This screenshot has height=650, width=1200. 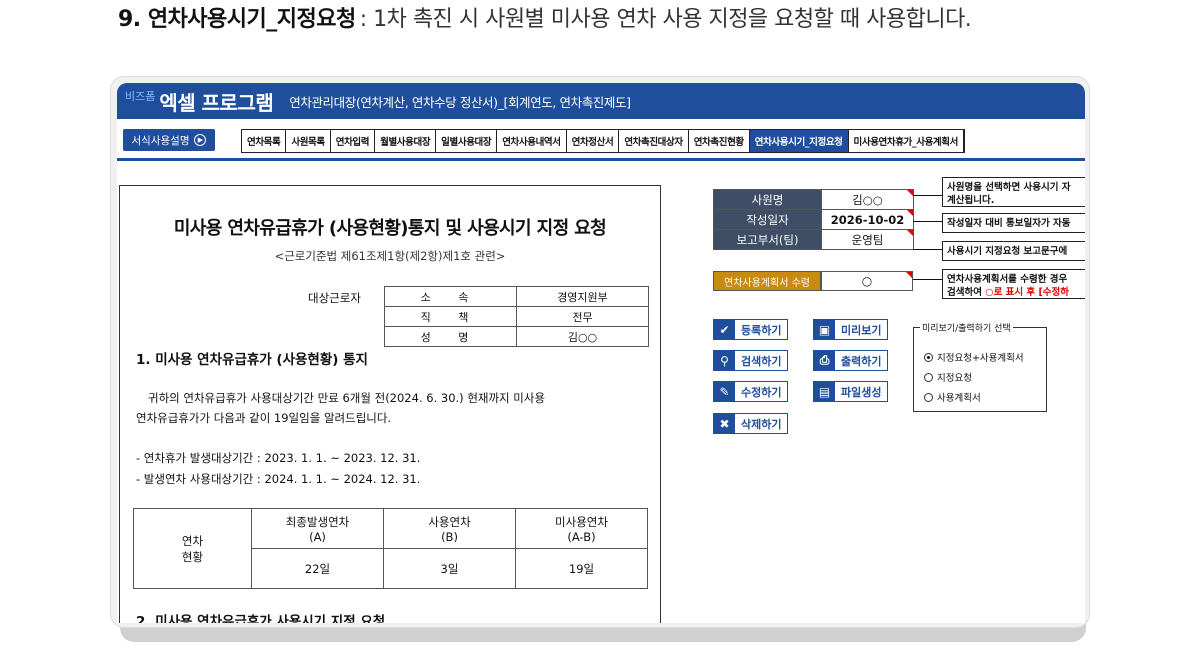 I want to click on department-cell: 운영팀, so click(x=867, y=239).